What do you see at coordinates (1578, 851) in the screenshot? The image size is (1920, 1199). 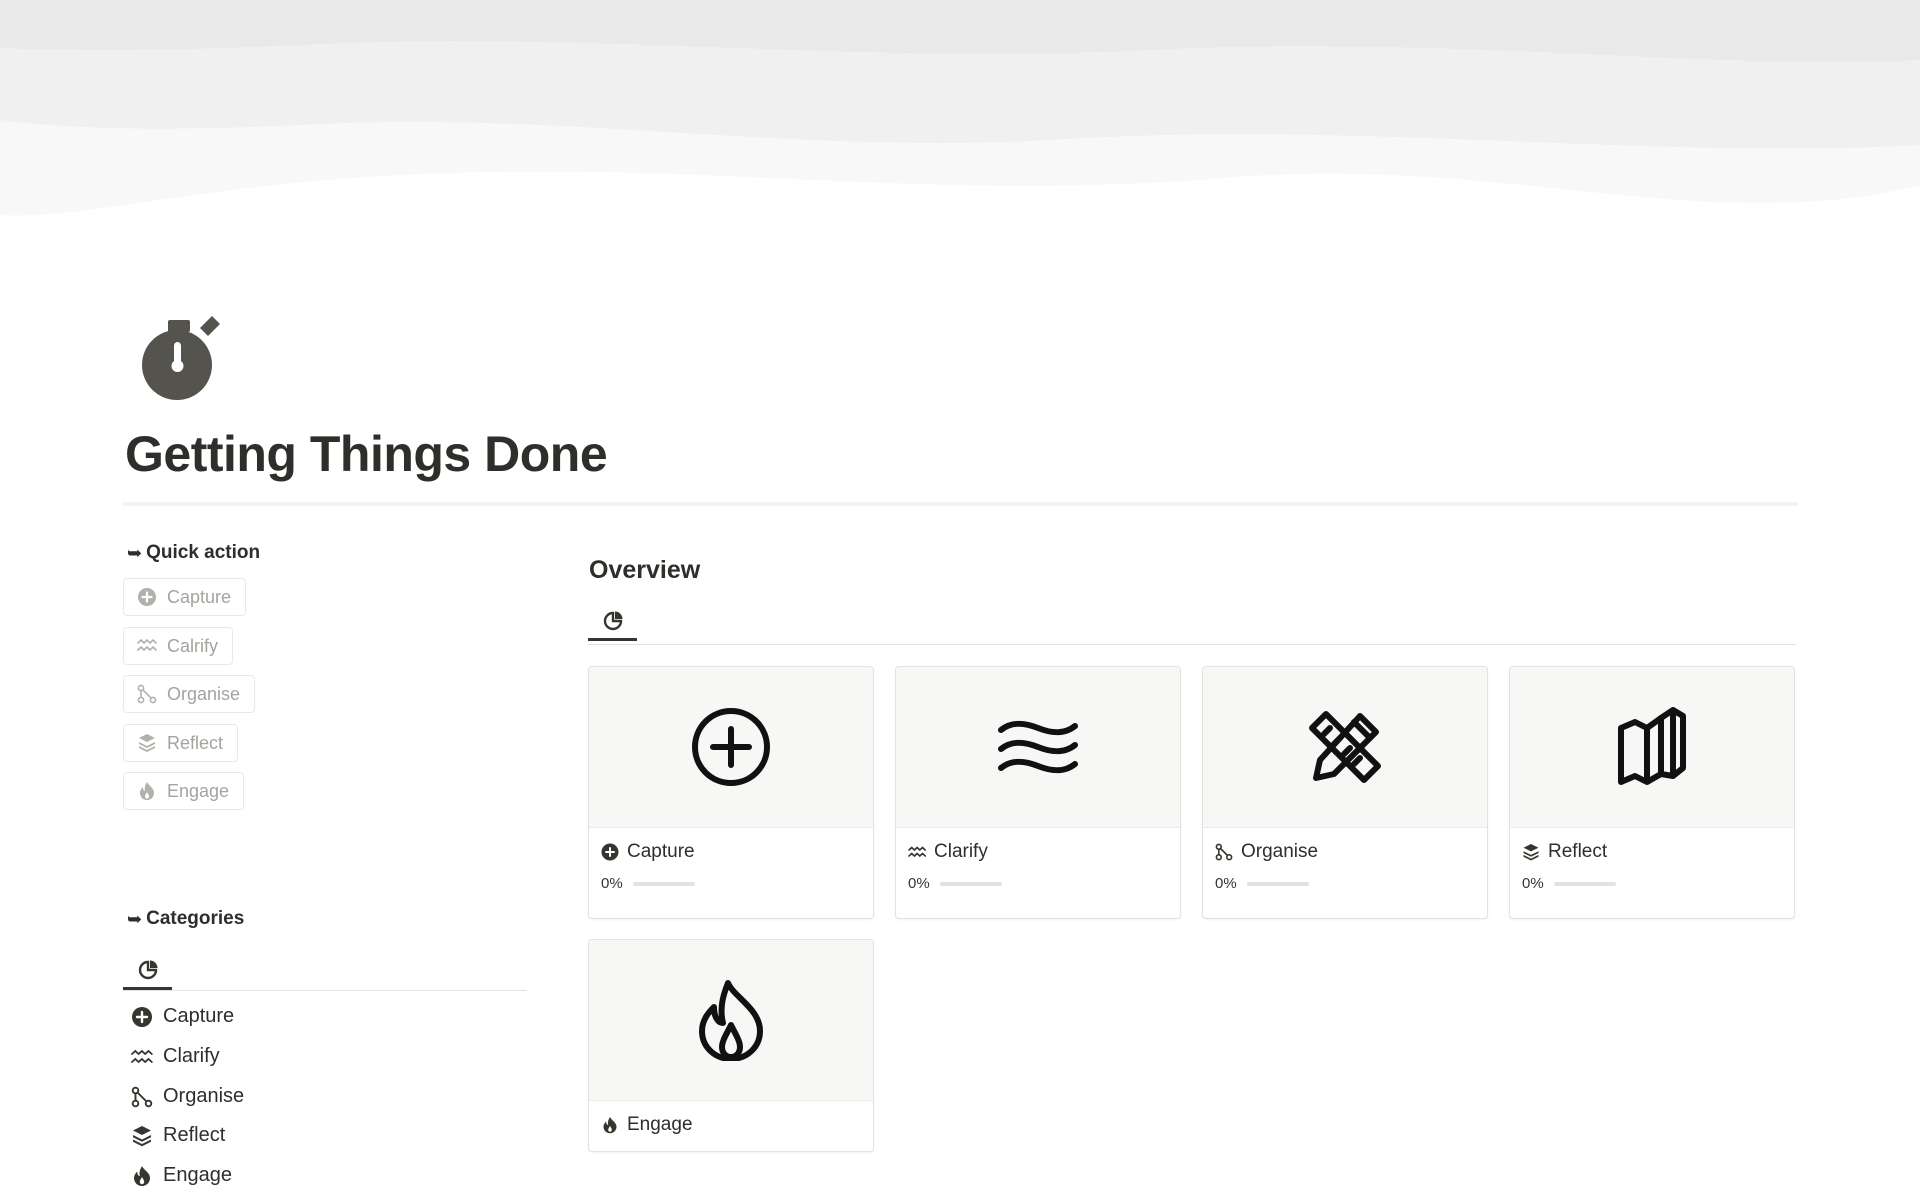 I see `card-title-label: Reflect` at bounding box center [1578, 851].